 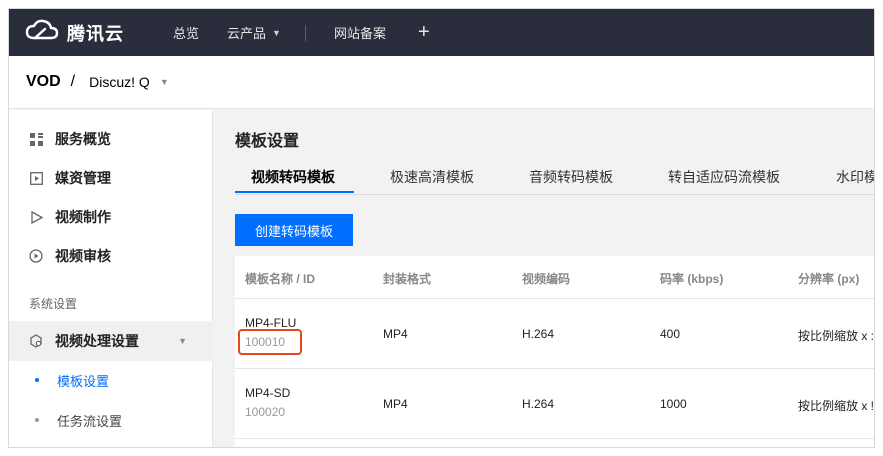 What do you see at coordinates (407, 279) in the screenshot?
I see `column-header: 封装格式` at bounding box center [407, 279].